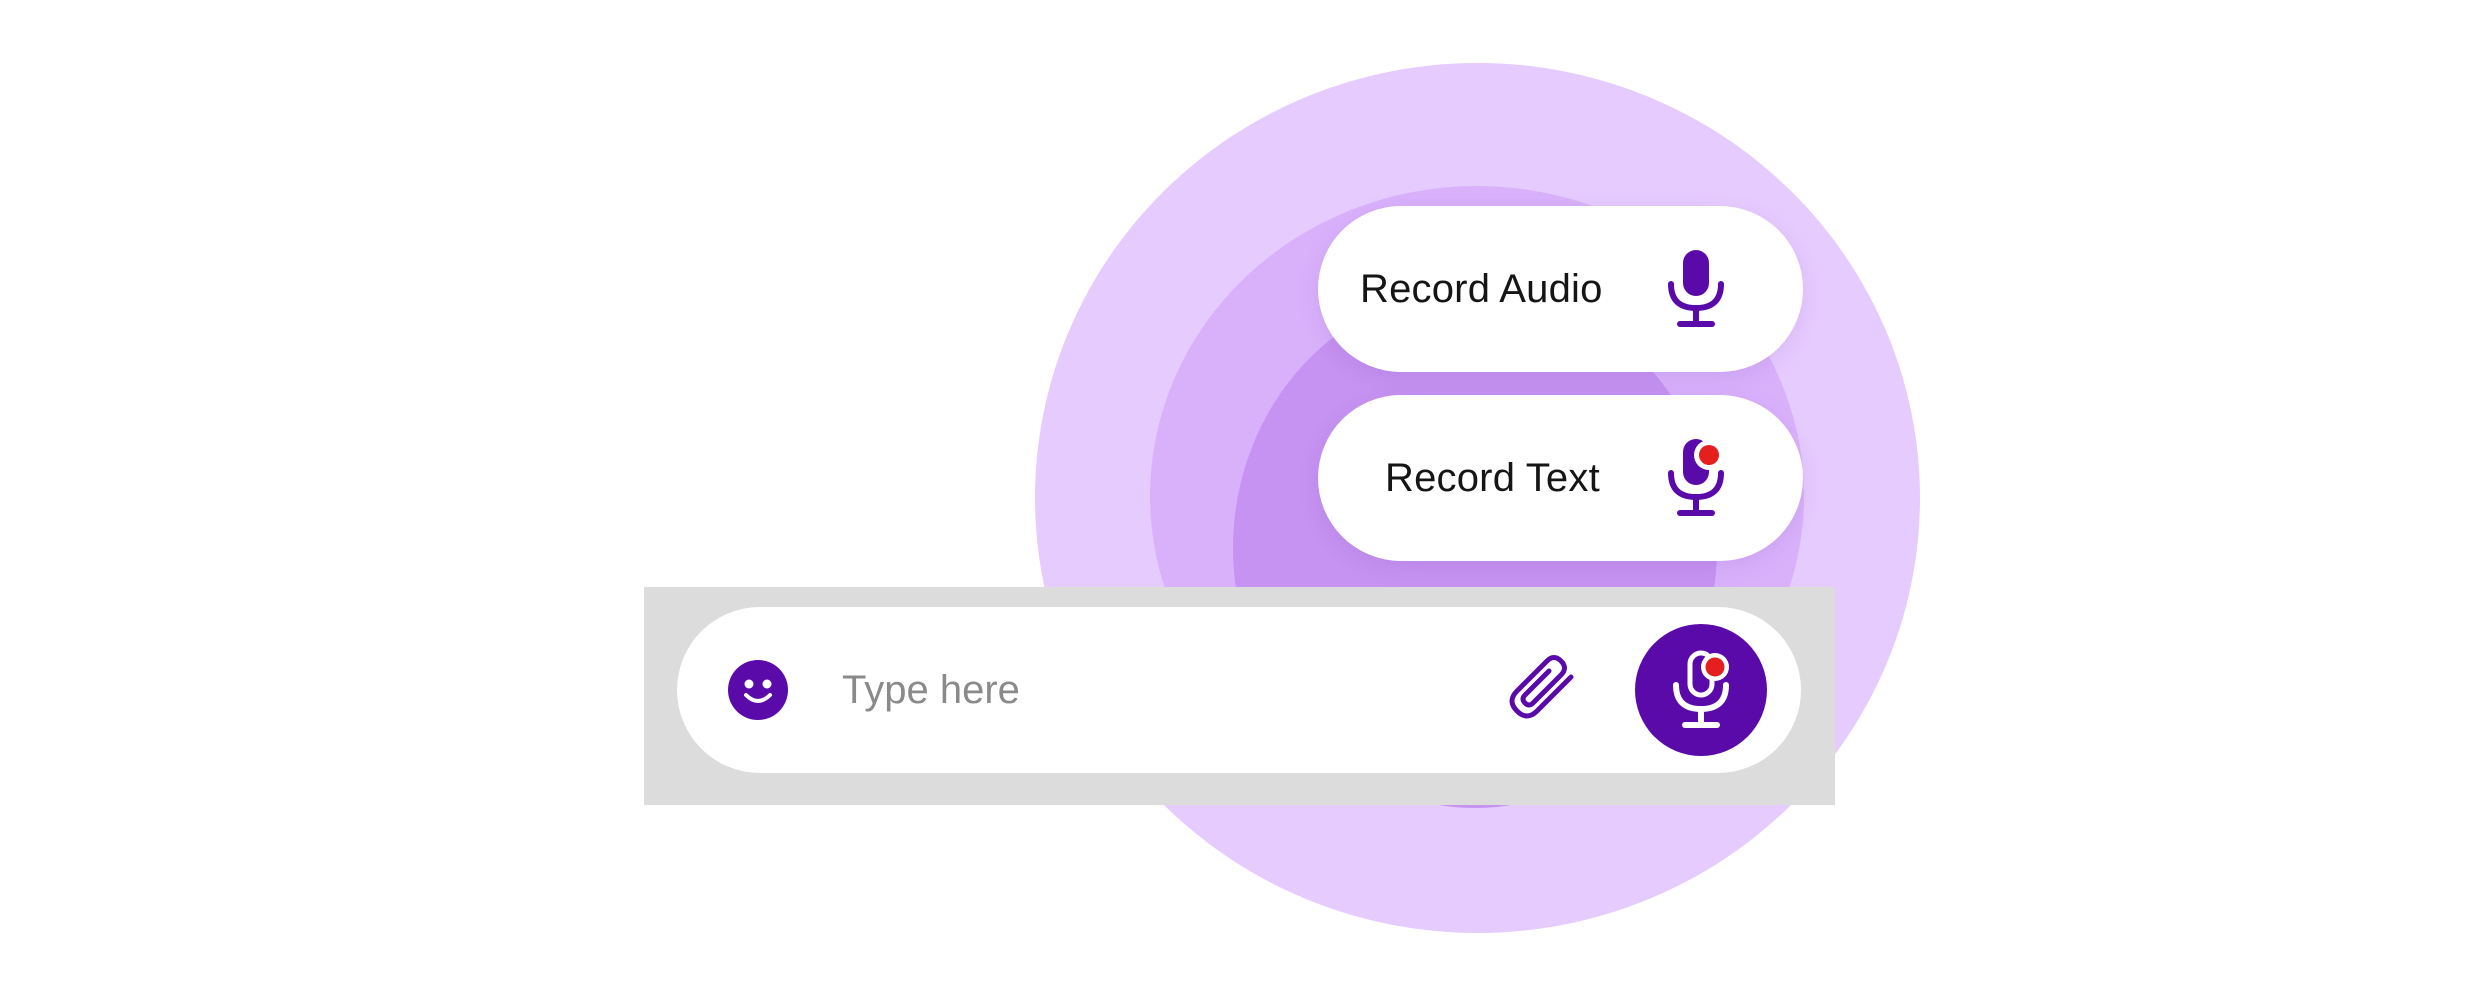 This screenshot has width=2475, height=996. Describe the element at coordinates (1696, 289) in the screenshot. I see `microphone-icon` at that location.